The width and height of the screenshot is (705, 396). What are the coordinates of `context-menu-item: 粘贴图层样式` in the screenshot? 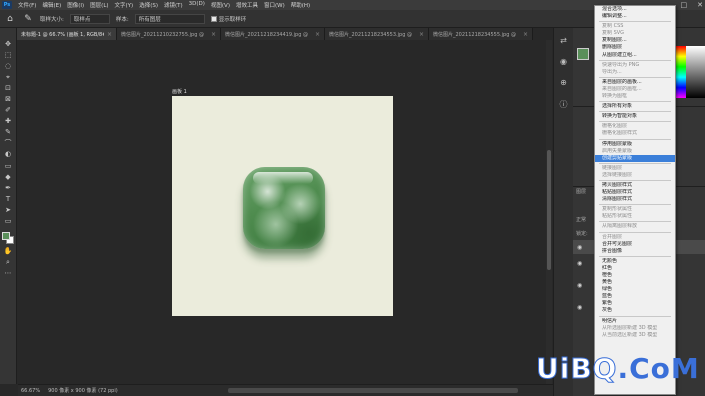 It's located at (635, 192).